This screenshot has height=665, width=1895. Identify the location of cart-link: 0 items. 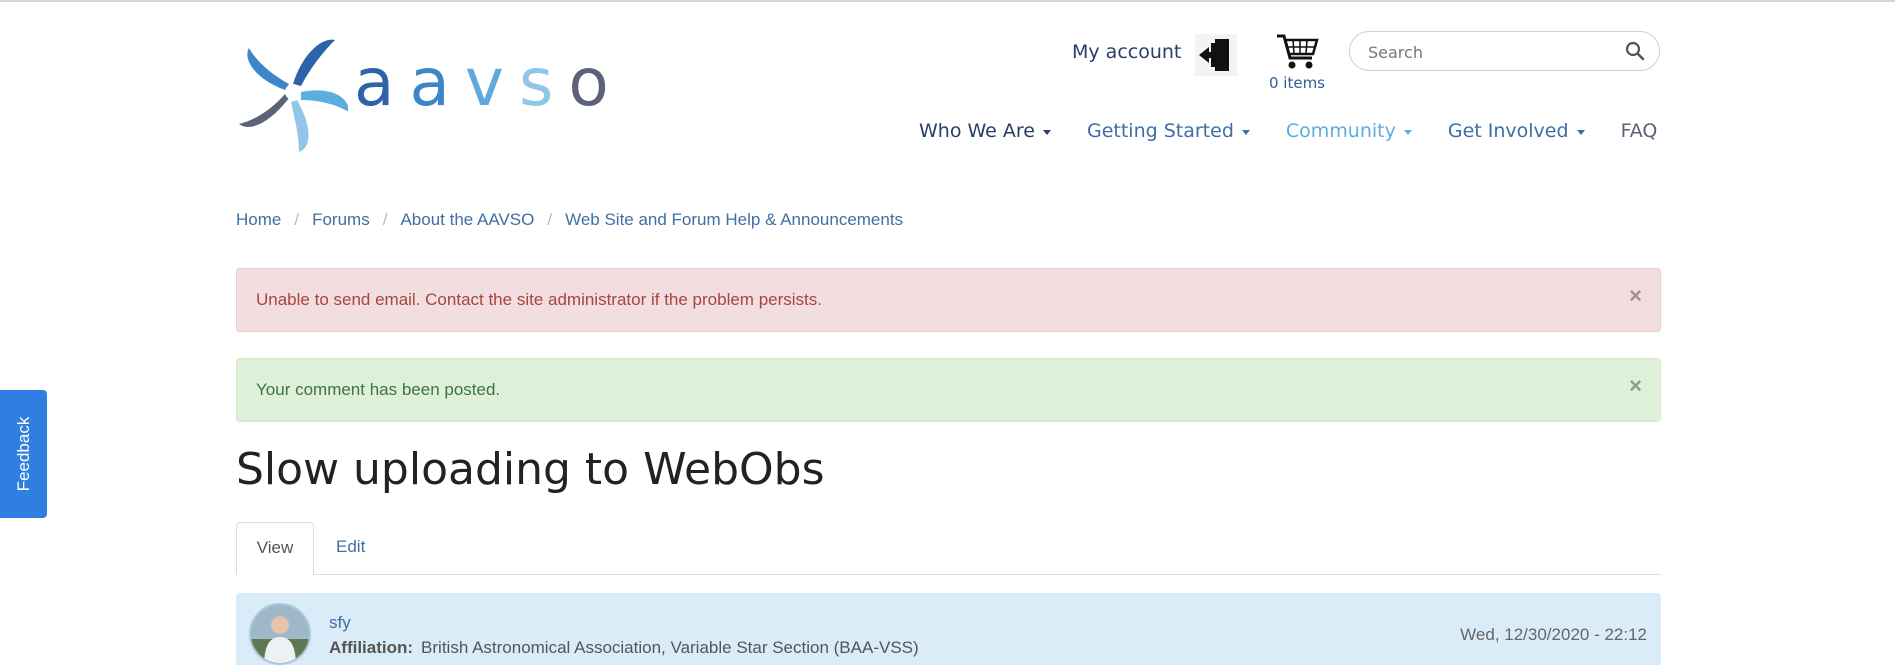
(1297, 66).